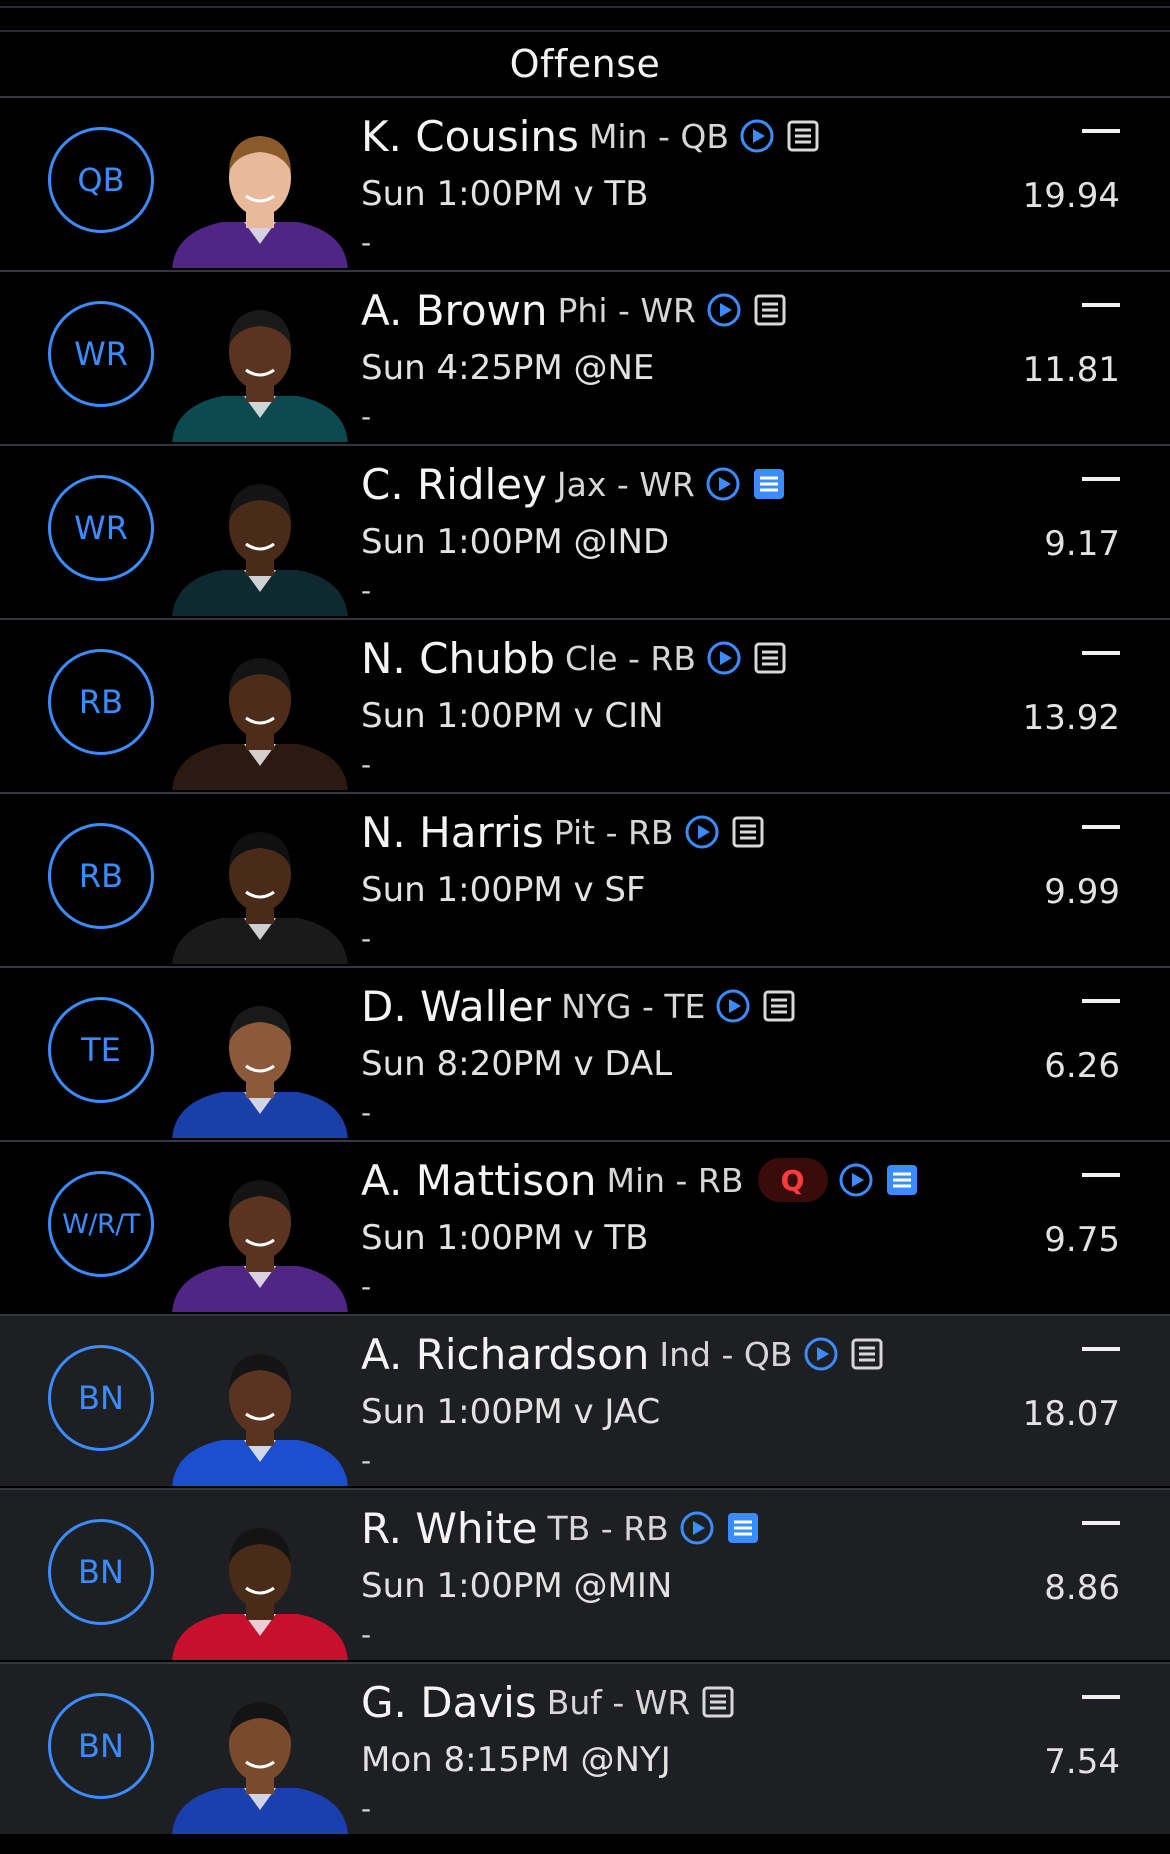 The width and height of the screenshot is (1170, 1854). Describe the element at coordinates (101, 180) in the screenshot. I see `position-slot-button: QB` at that location.